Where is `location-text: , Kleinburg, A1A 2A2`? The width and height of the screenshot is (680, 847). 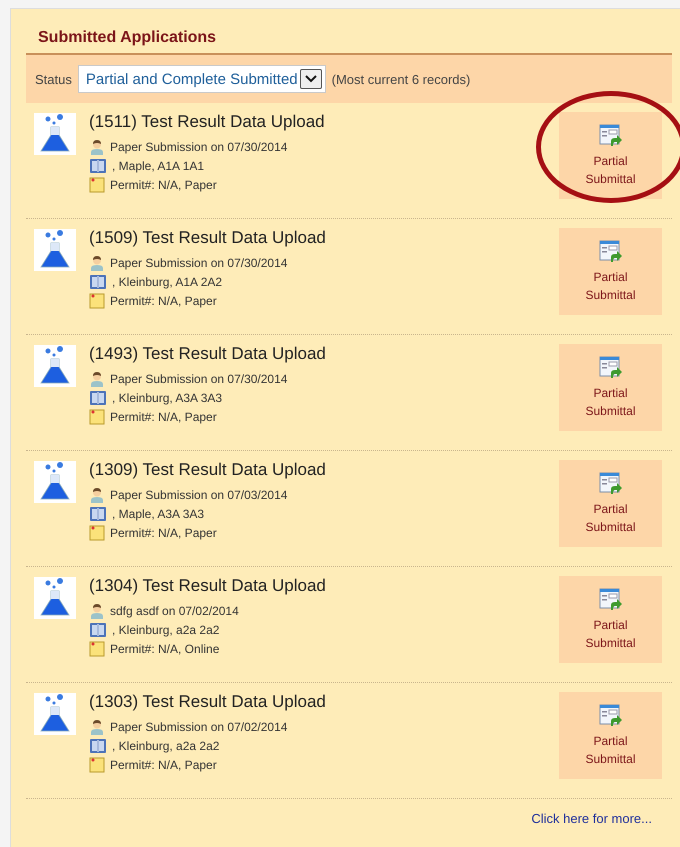 location-text: , Kleinburg, A1A 2A2 is located at coordinates (167, 282).